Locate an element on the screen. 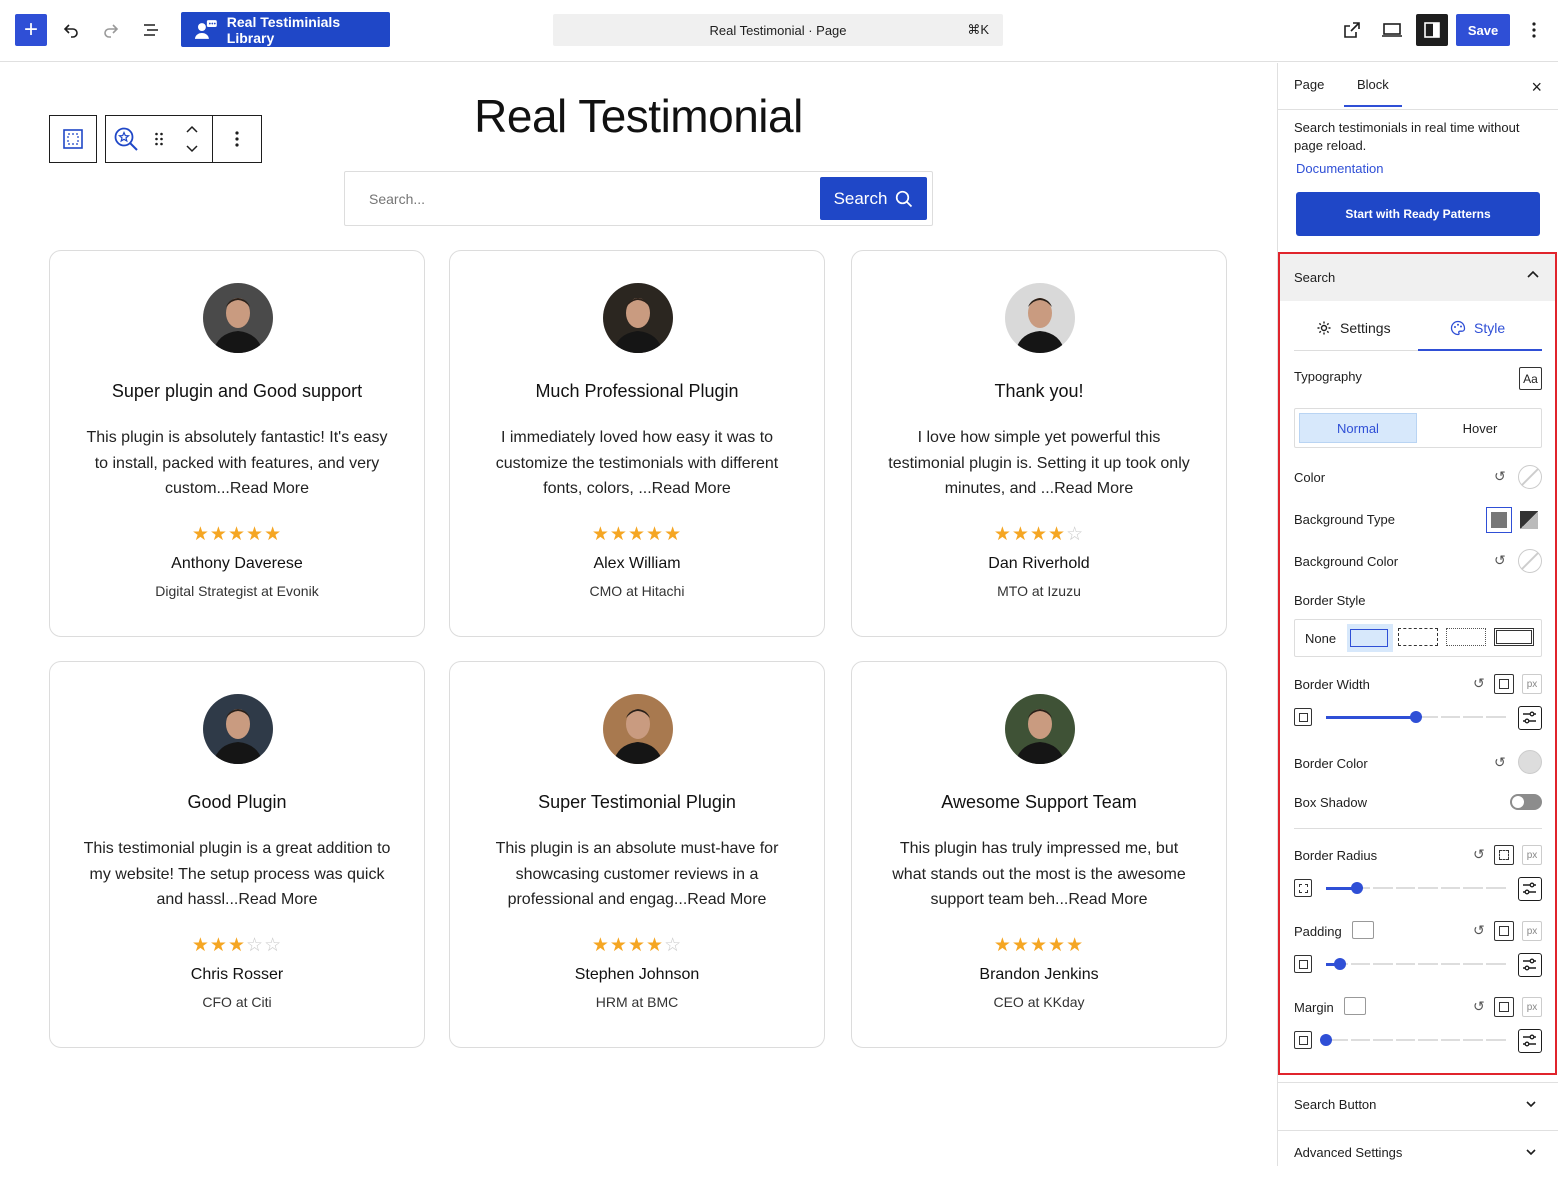 The width and height of the screenshot is (1558, 1178). testimonial-title: Awesome Support Team is located at coordinates (1039, 802).